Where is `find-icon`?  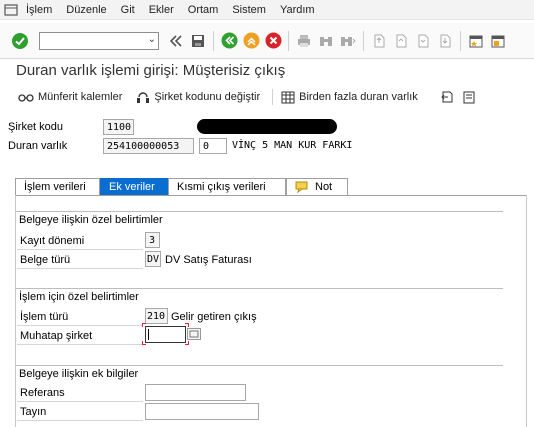
find-icon is located at coordinates (326, 41).